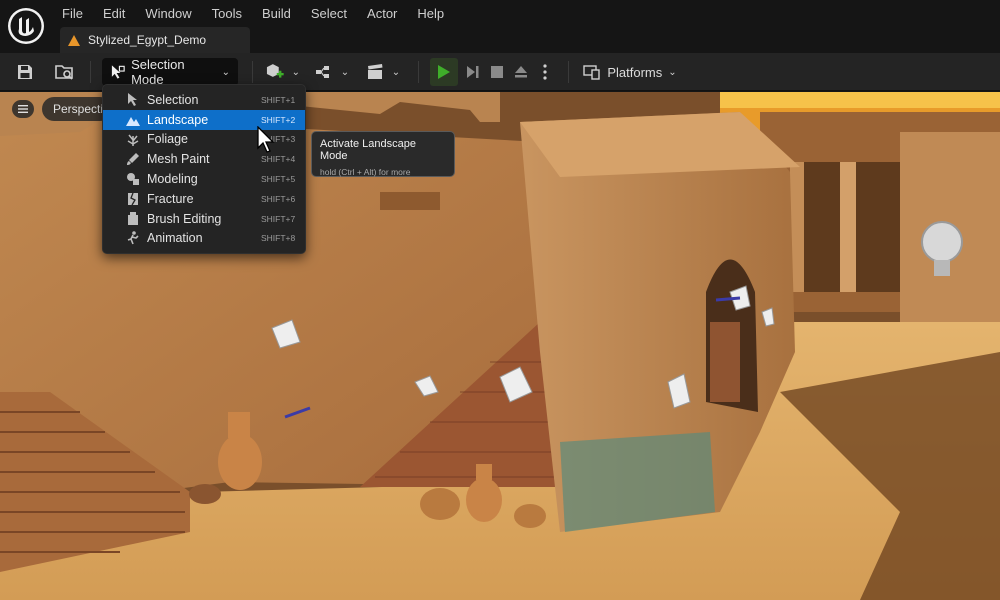 This screenshot has width=1000, height=600. I want to click on level-icon, so click(74, 40).